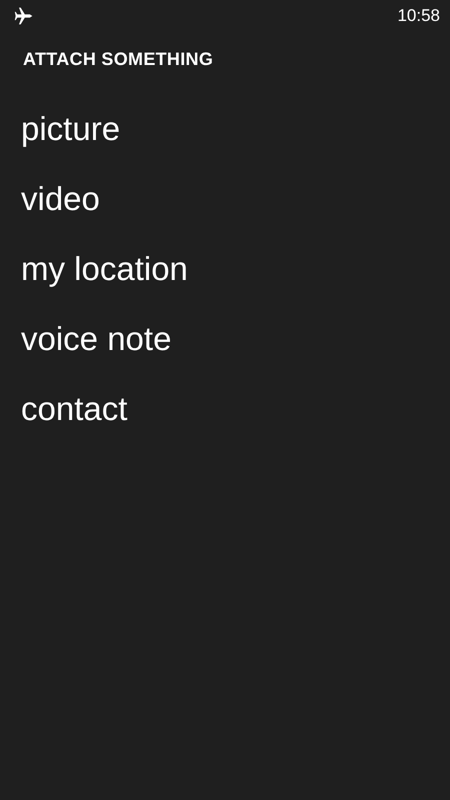  I want to click on page-title: ATTACH SOMETHING, so click(118, 59).